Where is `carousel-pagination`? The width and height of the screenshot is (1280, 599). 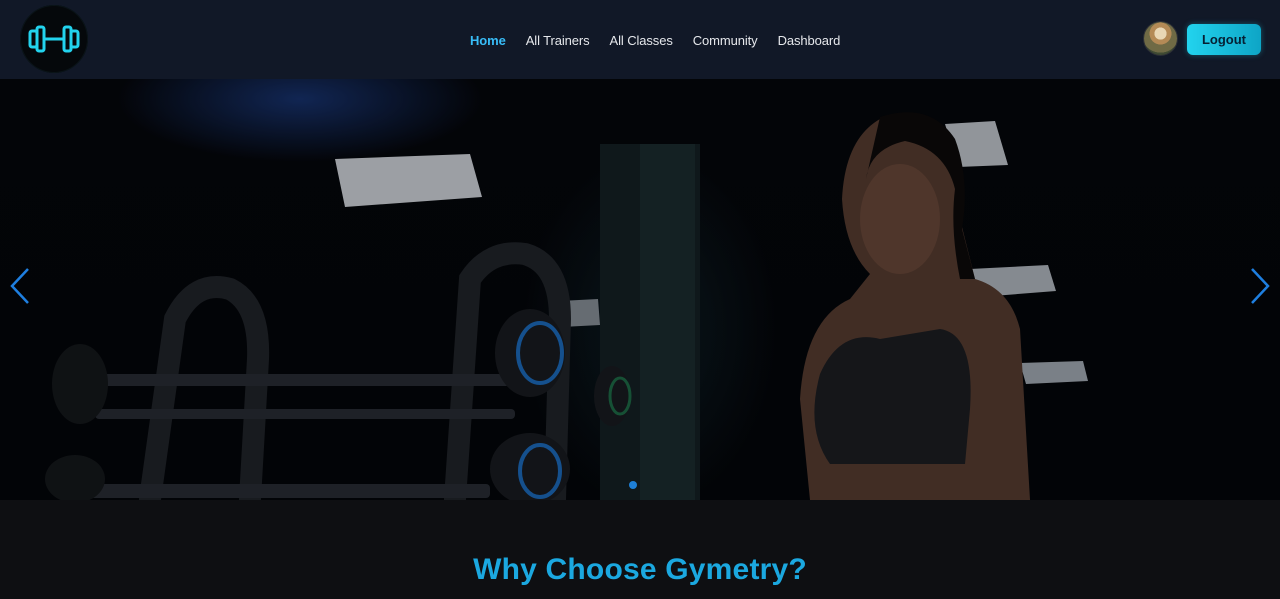 carousel-pagination is located at coordinates (633, 485).